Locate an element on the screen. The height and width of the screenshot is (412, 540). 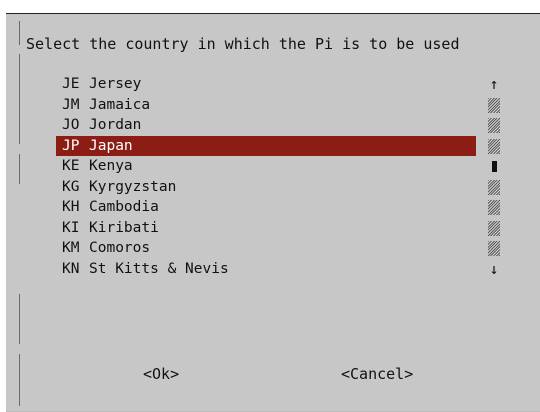
country-code: KE is located at coordinates (71, 166).